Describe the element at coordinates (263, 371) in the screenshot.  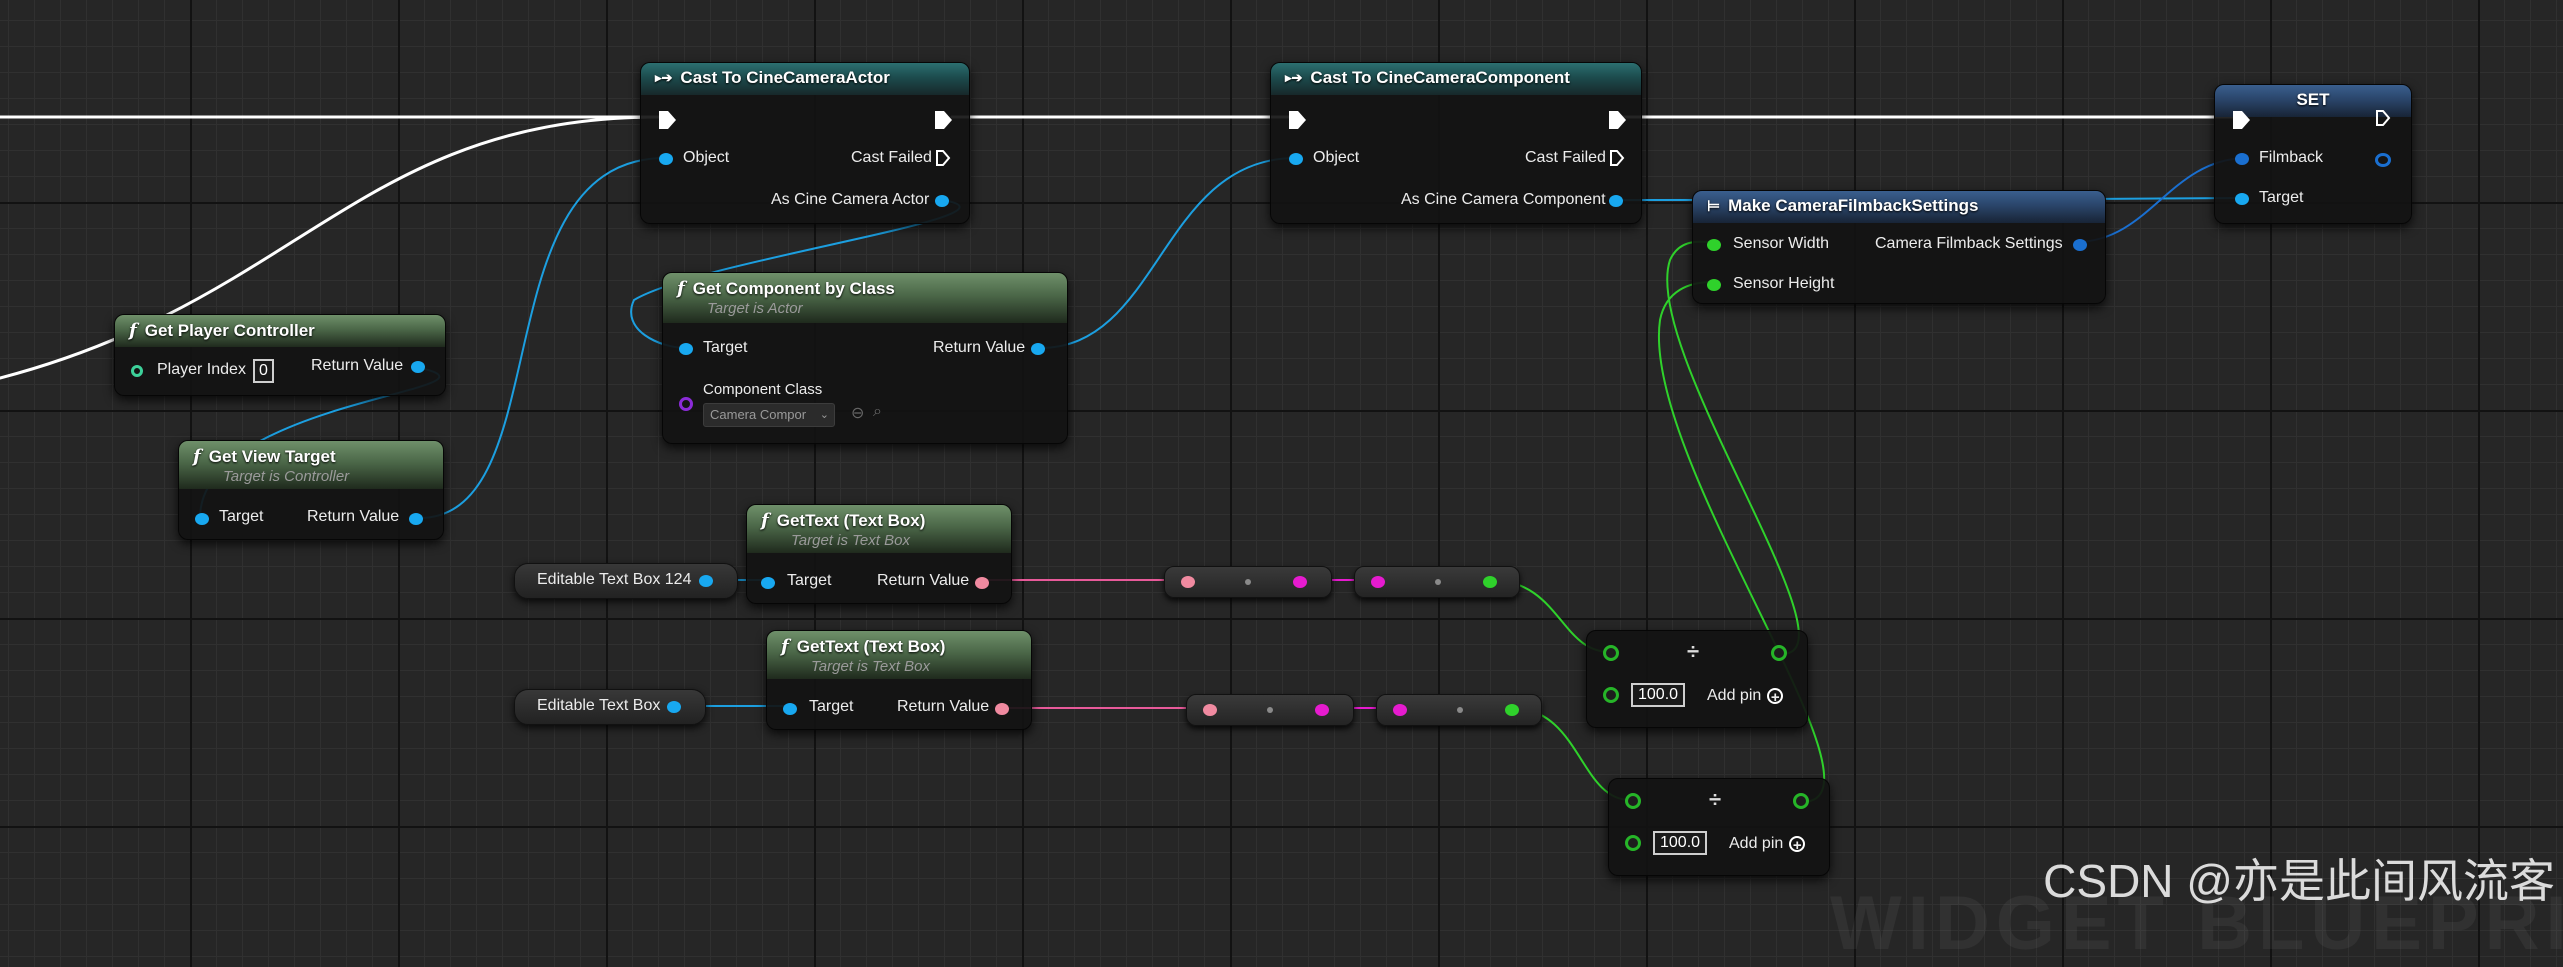
I see `player-index-input: 0` at that location.